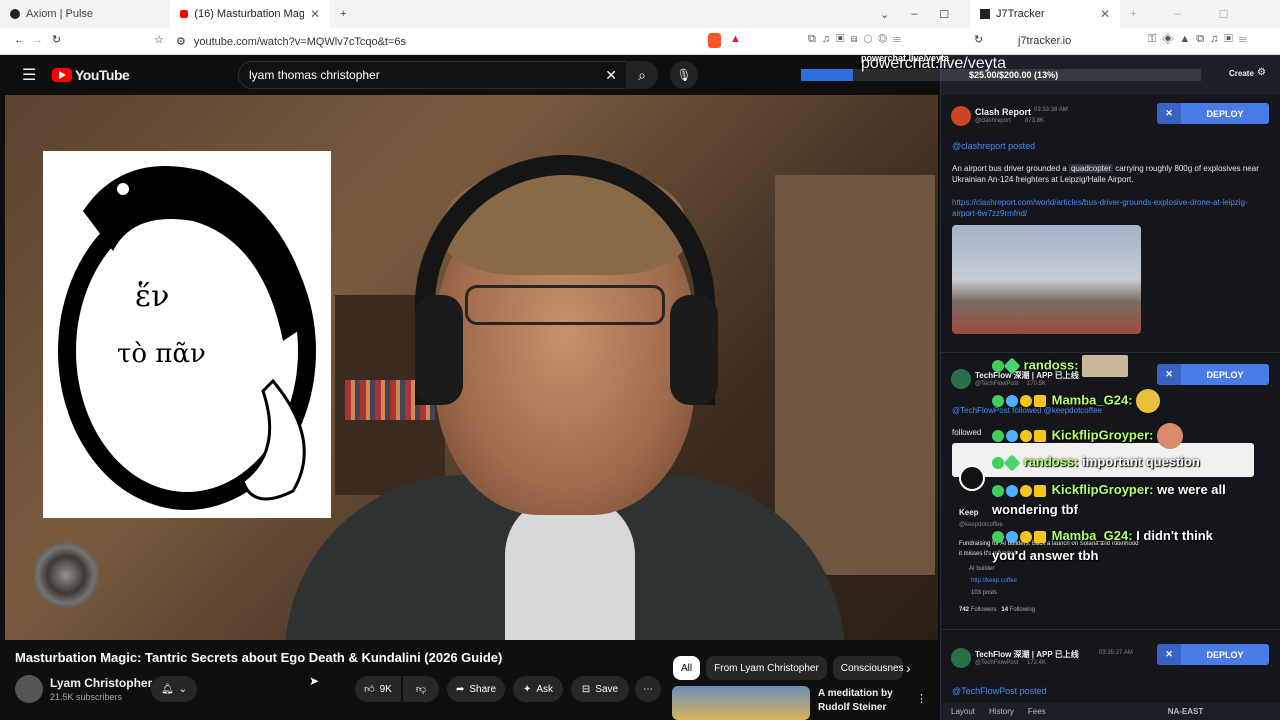 This screenshot has height=720, width=1280. I want to click on keep-link: http://keep.coffee, so click(994, 581).